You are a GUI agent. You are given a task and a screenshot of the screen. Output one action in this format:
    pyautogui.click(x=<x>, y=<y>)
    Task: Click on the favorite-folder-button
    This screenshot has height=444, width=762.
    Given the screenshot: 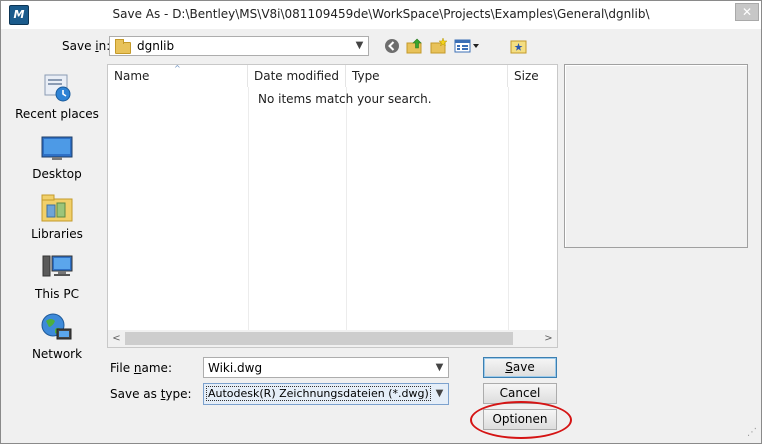 What is the action you would take?
    pyautogui.click(x=519, y=48)
    